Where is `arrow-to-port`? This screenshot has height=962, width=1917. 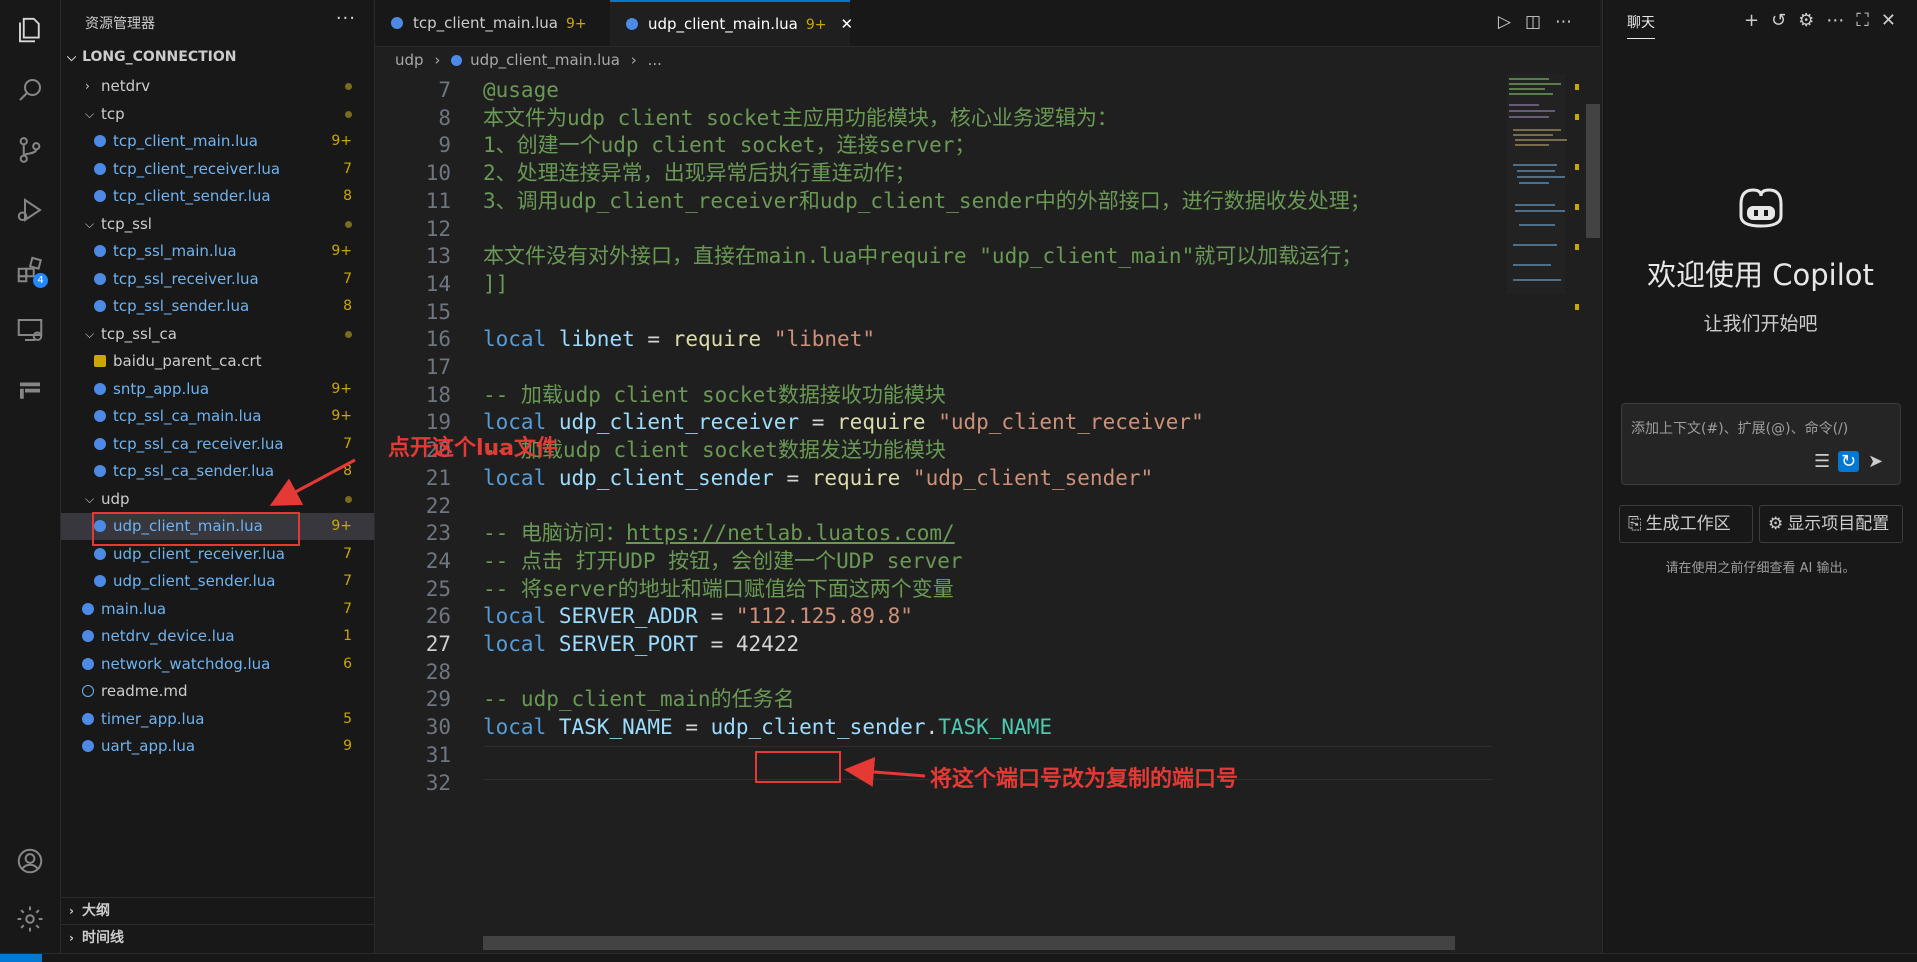
arrow-to-port is located at coordinates (885, 771).